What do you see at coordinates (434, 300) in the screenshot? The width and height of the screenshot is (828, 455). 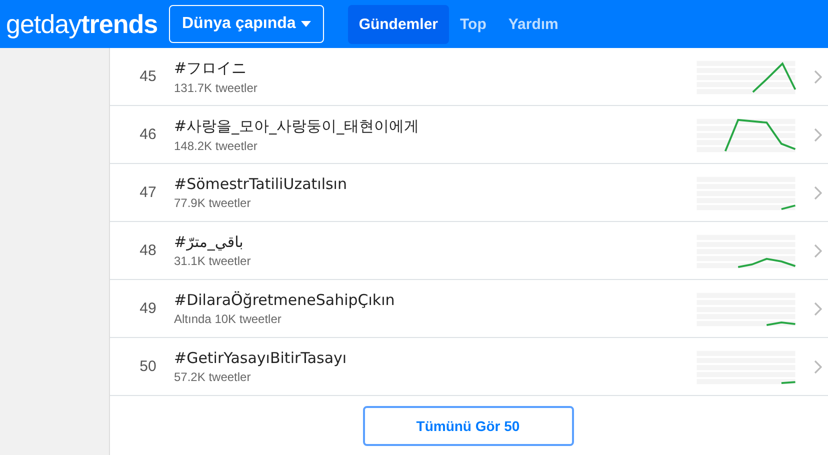 I see `trend-link: #DilaraÖğretmeneSahipÇıkın` at bounding box center [434, 300].